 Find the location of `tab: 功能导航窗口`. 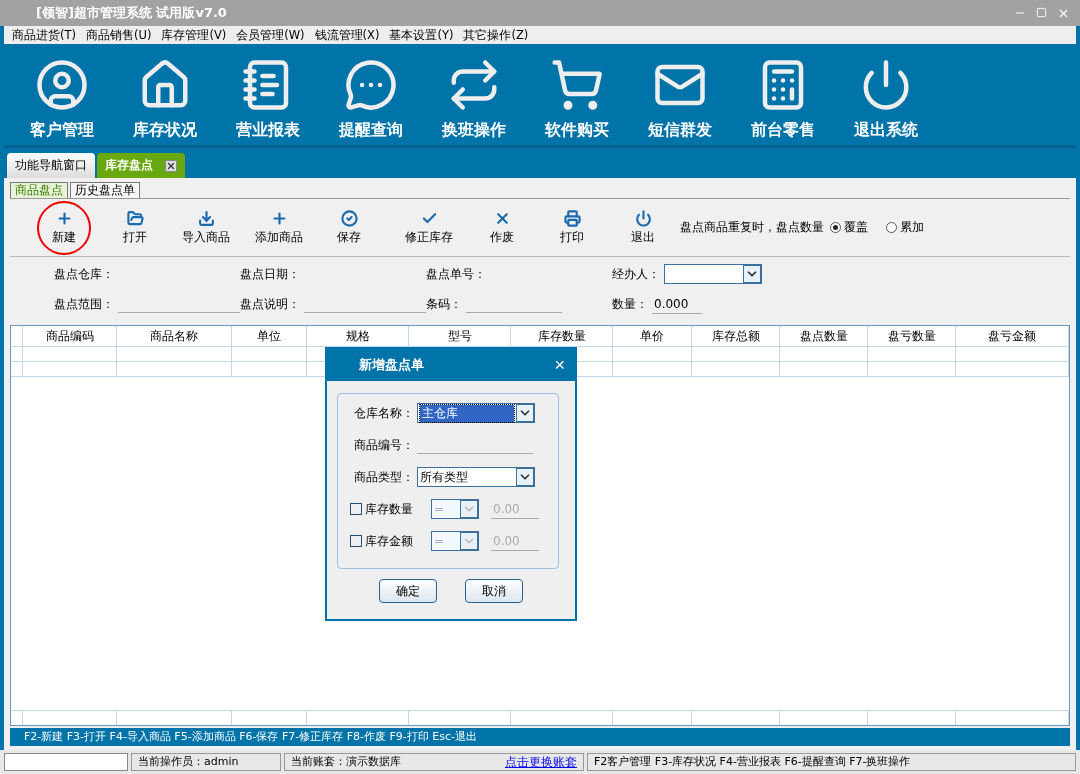

tab: 功能导航窗口 is located at coordinates (51, 165).